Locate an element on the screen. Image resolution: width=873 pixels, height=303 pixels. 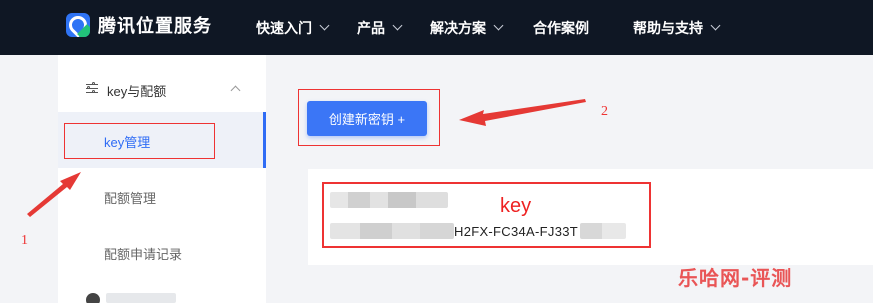
nav-item-quickstart: 快速入门 is located at coordinates (293, 27).